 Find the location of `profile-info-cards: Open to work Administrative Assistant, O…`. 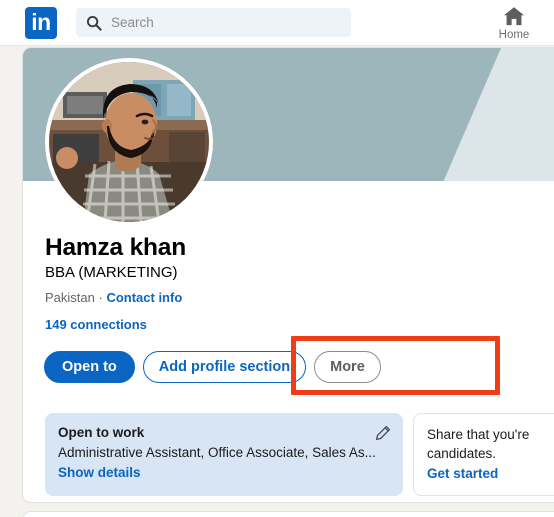

profile-info-cards: Open to work Administrative Assistant, O… is located at coordinates (299, 454).